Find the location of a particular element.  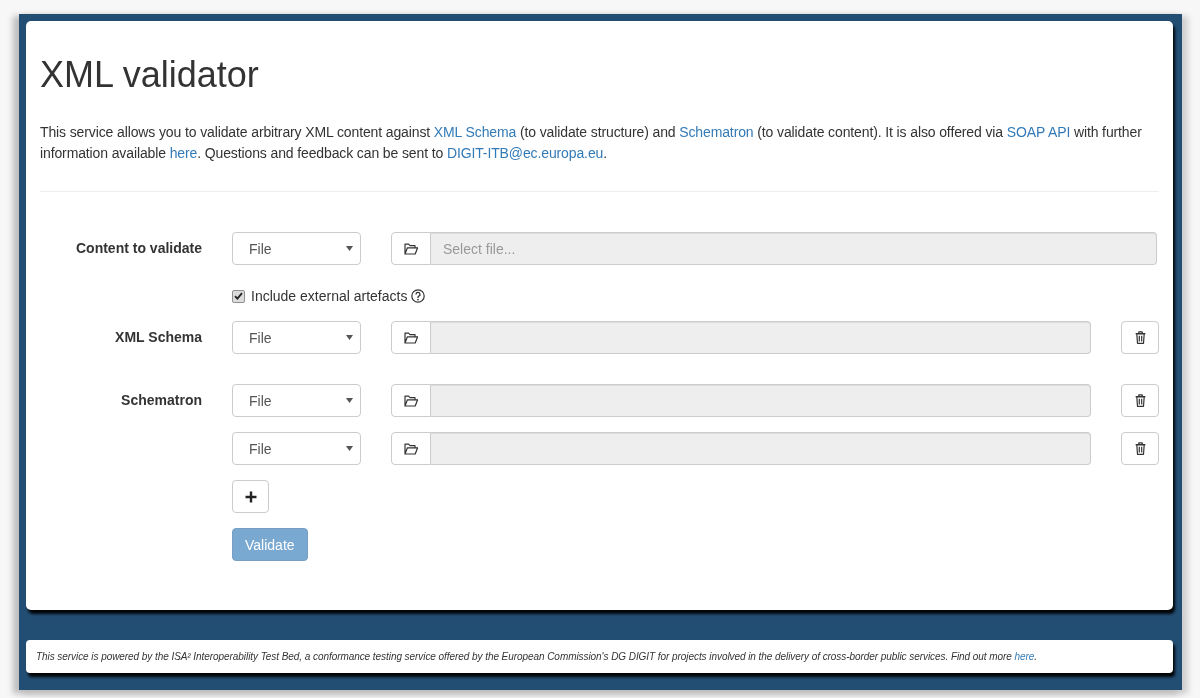

plus-icon is located at coordinates (250, 496).